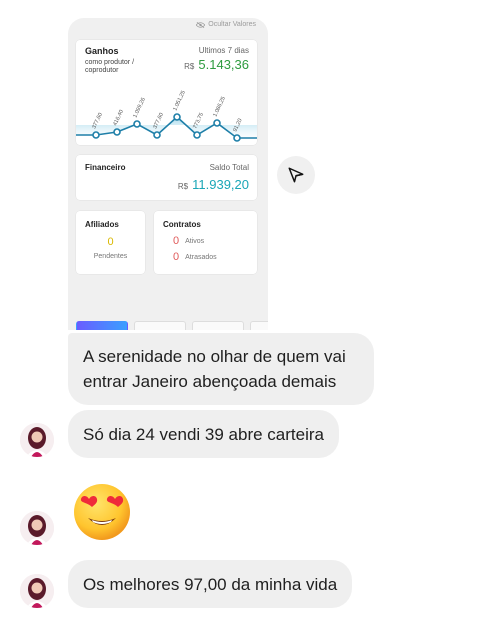  What do you see at coordinates (176, 257) in the screenshot?
I see `contracts-late-count: 0` at bounding box center [176, 257].